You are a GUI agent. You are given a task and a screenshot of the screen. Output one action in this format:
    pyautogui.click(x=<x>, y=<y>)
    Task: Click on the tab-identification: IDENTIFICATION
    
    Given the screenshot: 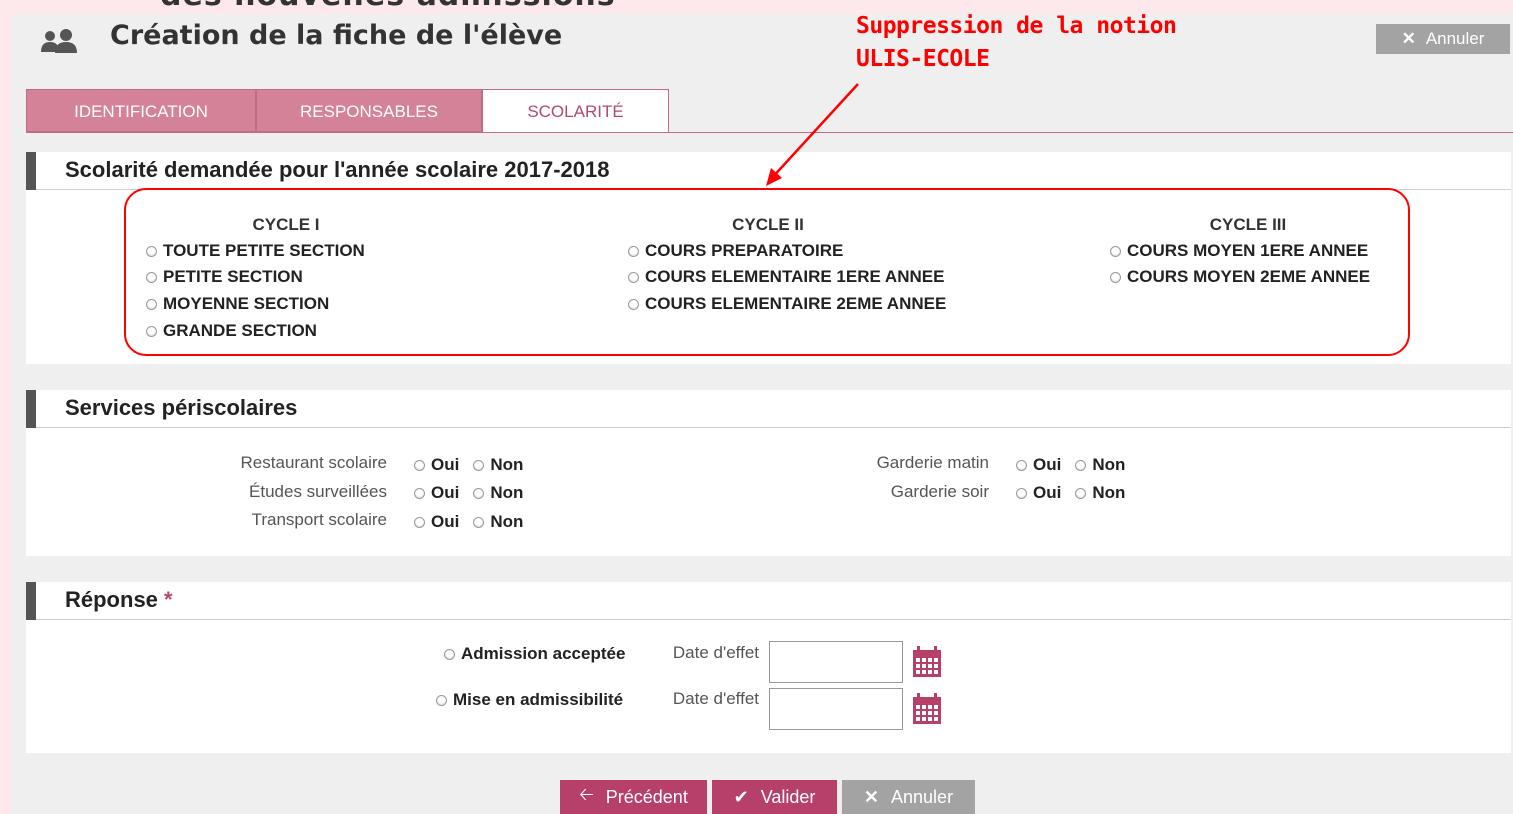 What is the action you would take?
    pyautogui.click(x=141, y=110)
    